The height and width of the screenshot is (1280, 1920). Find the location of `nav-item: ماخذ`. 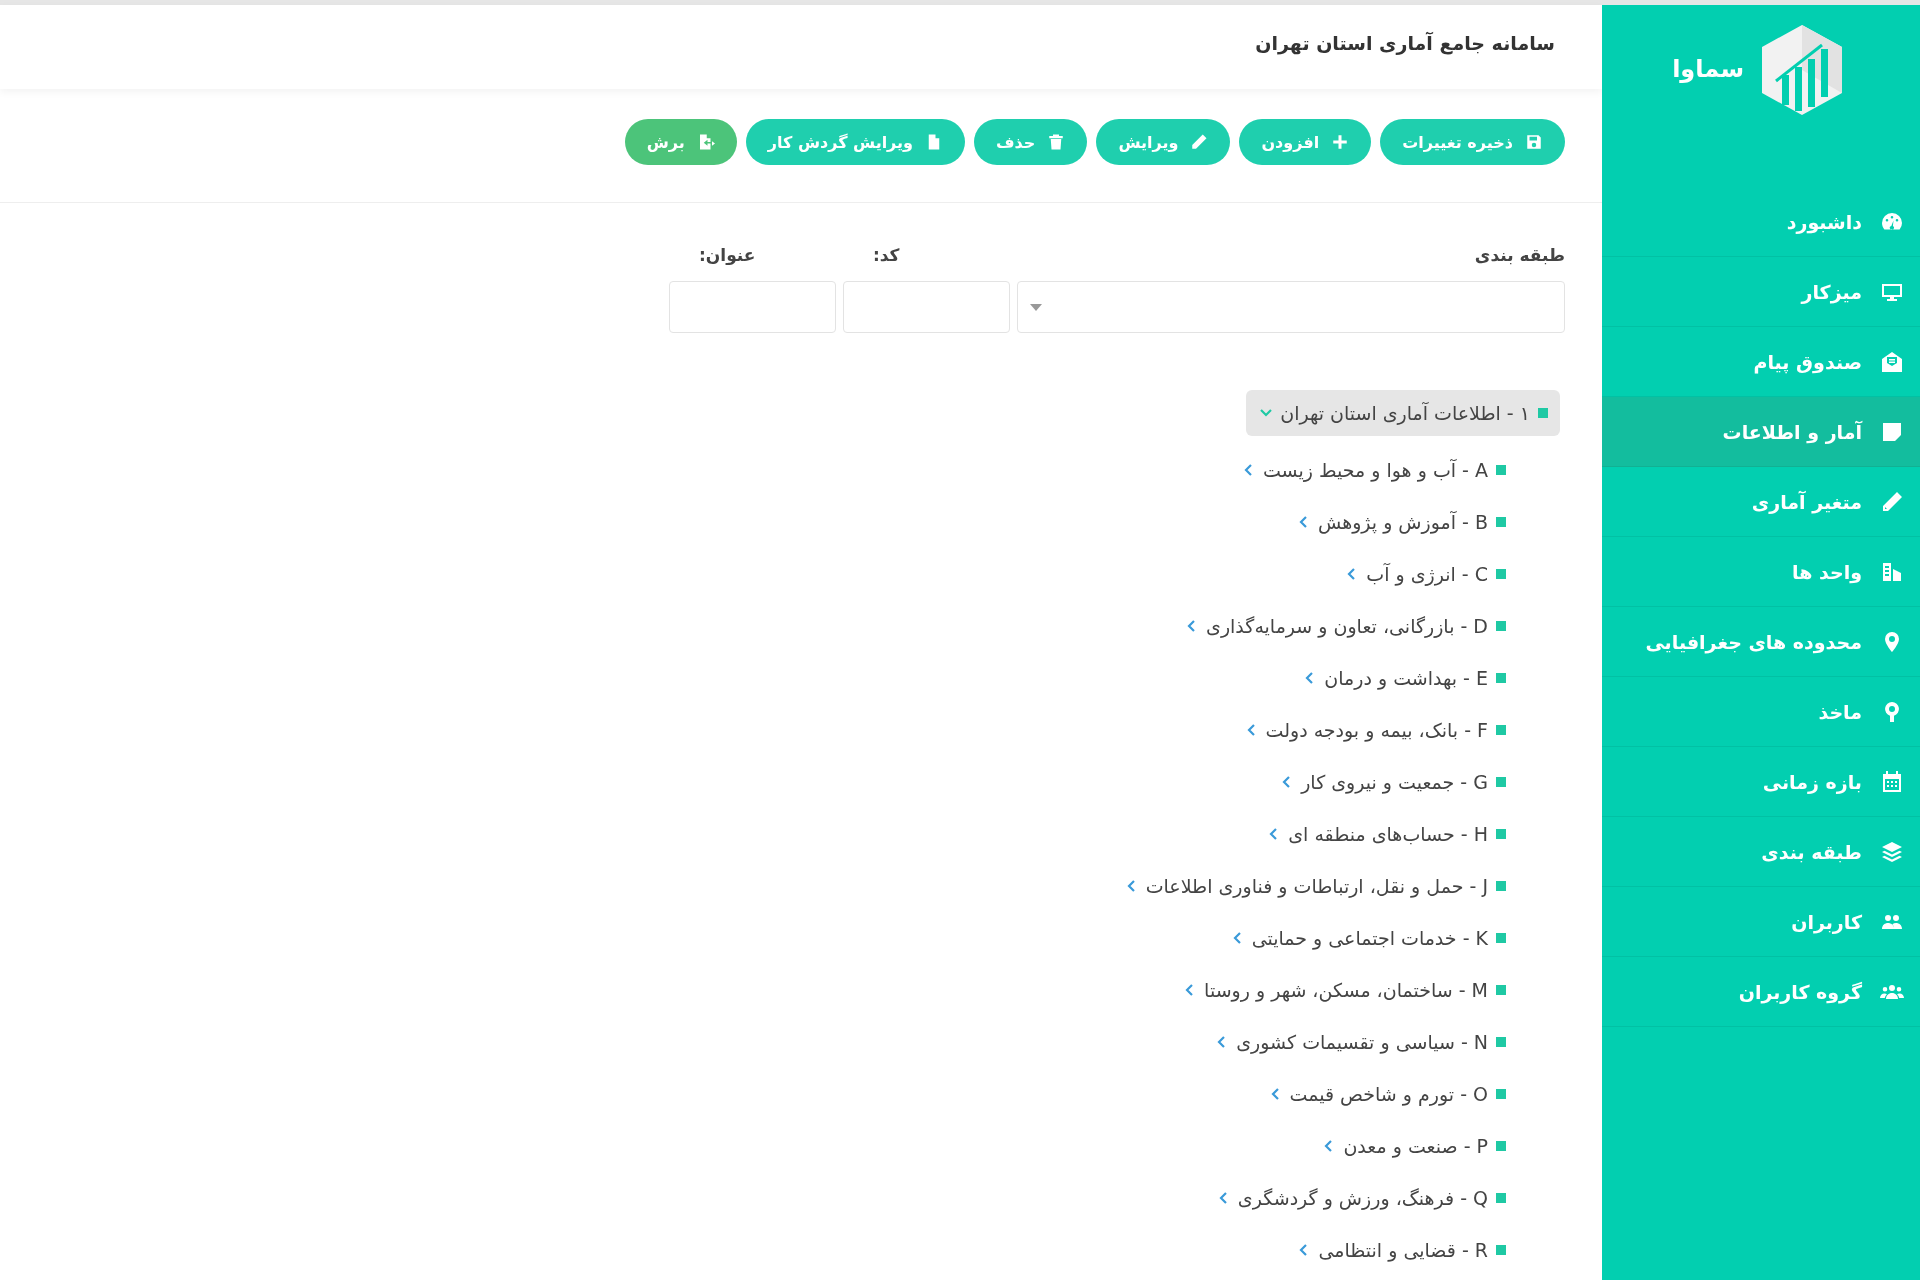

nav-item: ماخذ is located at coordinates (1761, 712).